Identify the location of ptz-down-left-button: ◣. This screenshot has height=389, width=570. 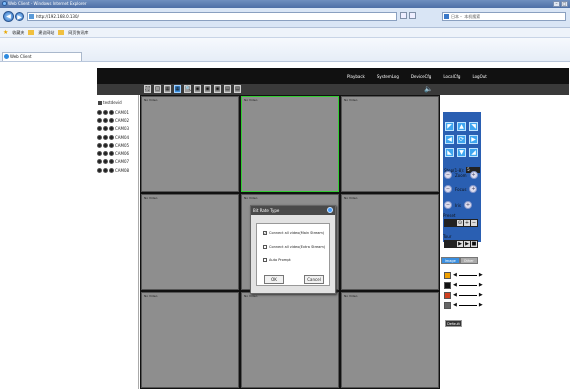
(449, 152).